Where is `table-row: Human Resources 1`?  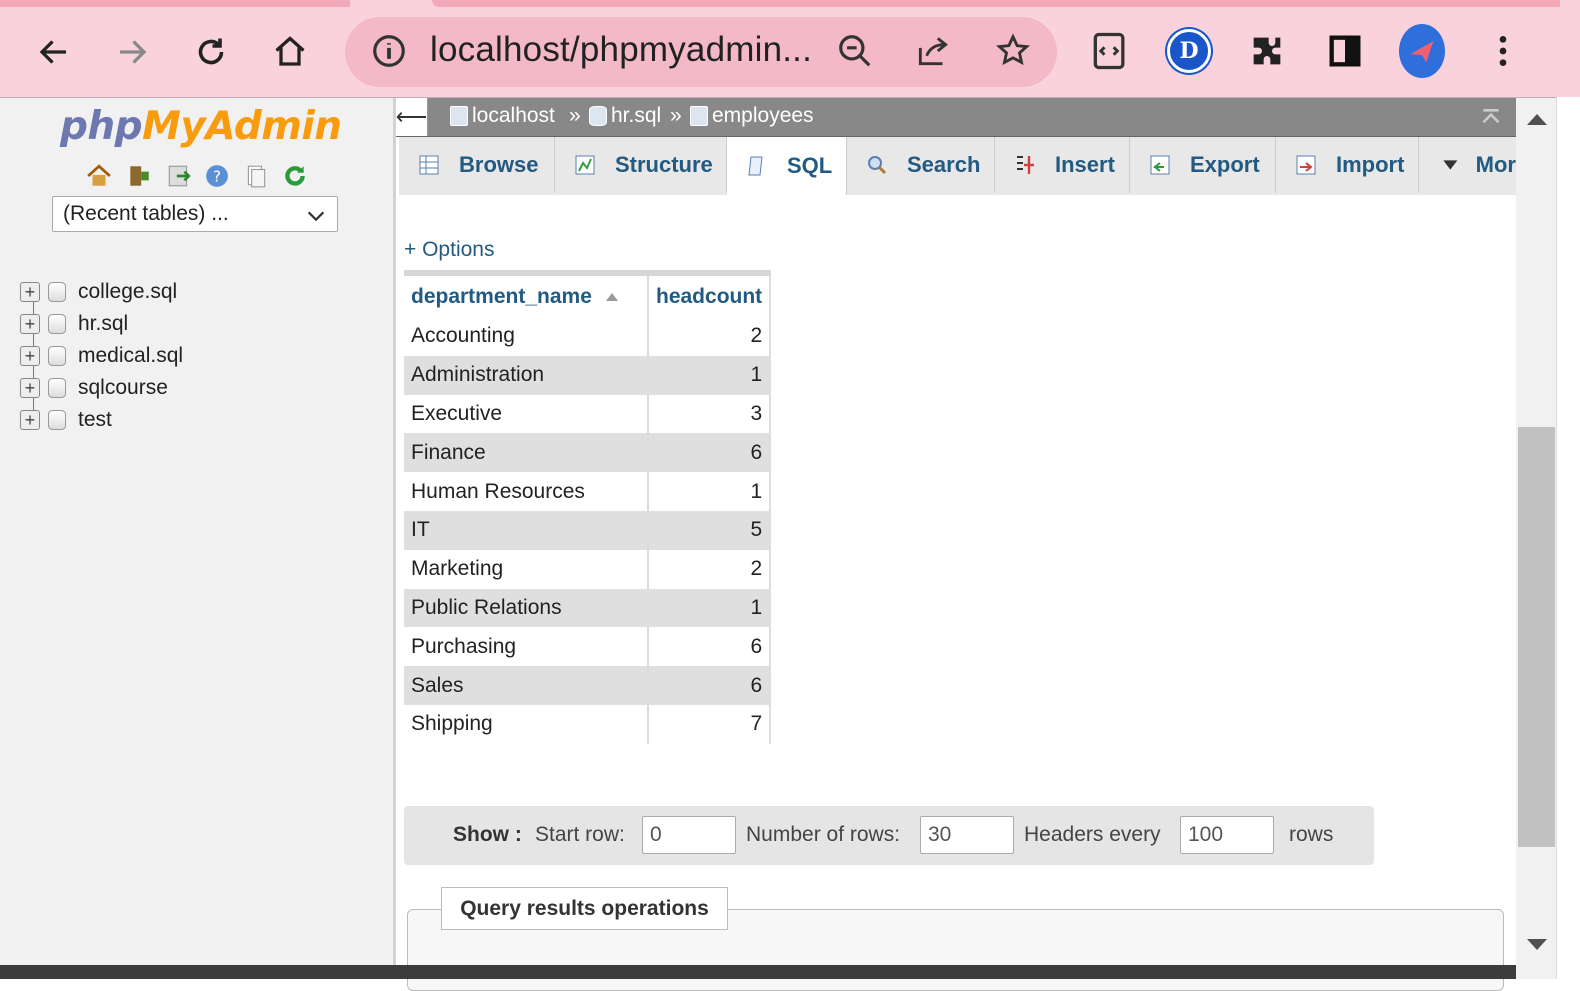 table-row: Human Resources 1 is located at coordinates (588, 491).